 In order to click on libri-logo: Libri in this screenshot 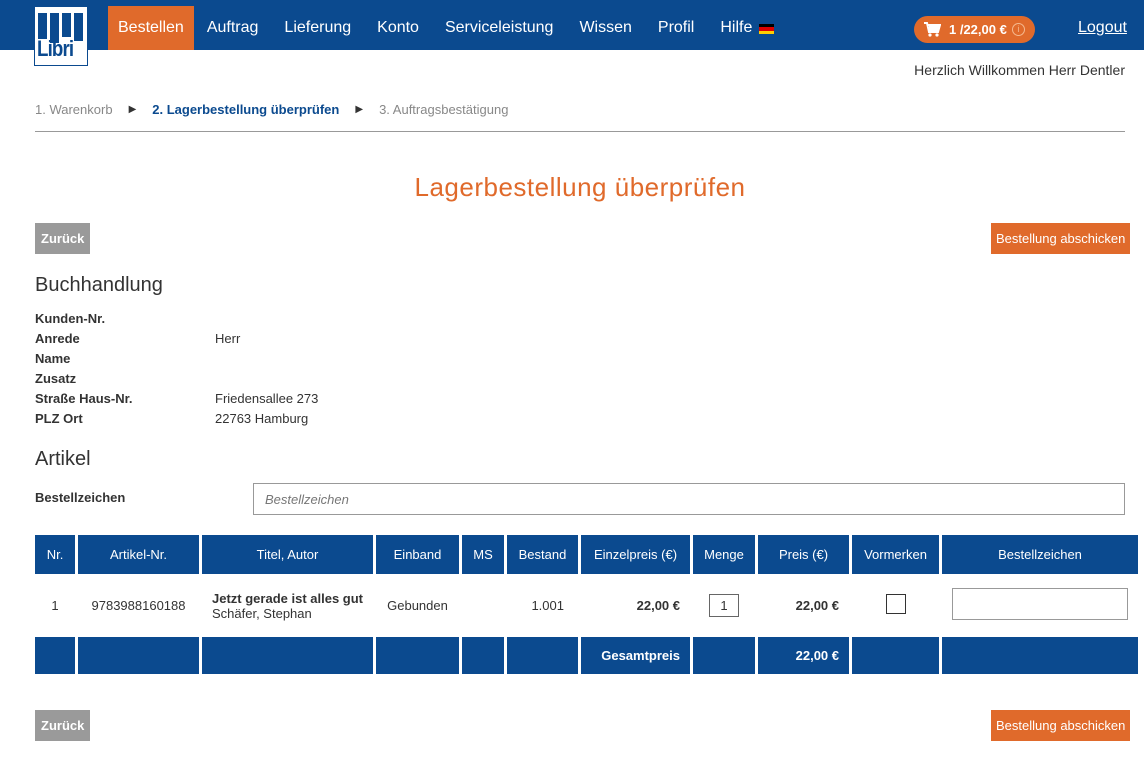, I will do `click(61, 36)`.